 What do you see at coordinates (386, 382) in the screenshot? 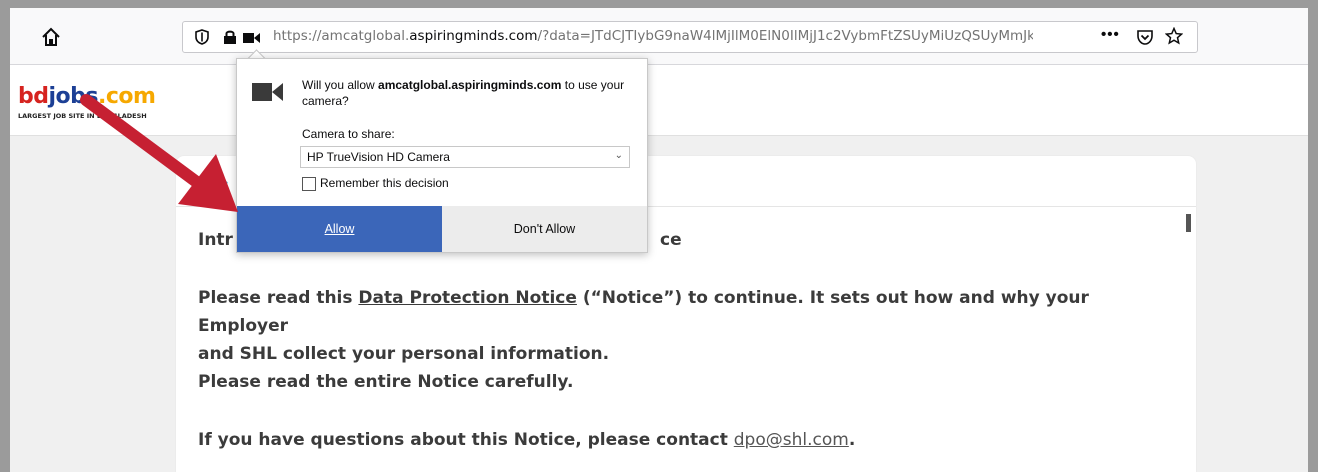
I see `read-notice-text: Please read the entire Notice carefully.` at bounding box center [386, 382].